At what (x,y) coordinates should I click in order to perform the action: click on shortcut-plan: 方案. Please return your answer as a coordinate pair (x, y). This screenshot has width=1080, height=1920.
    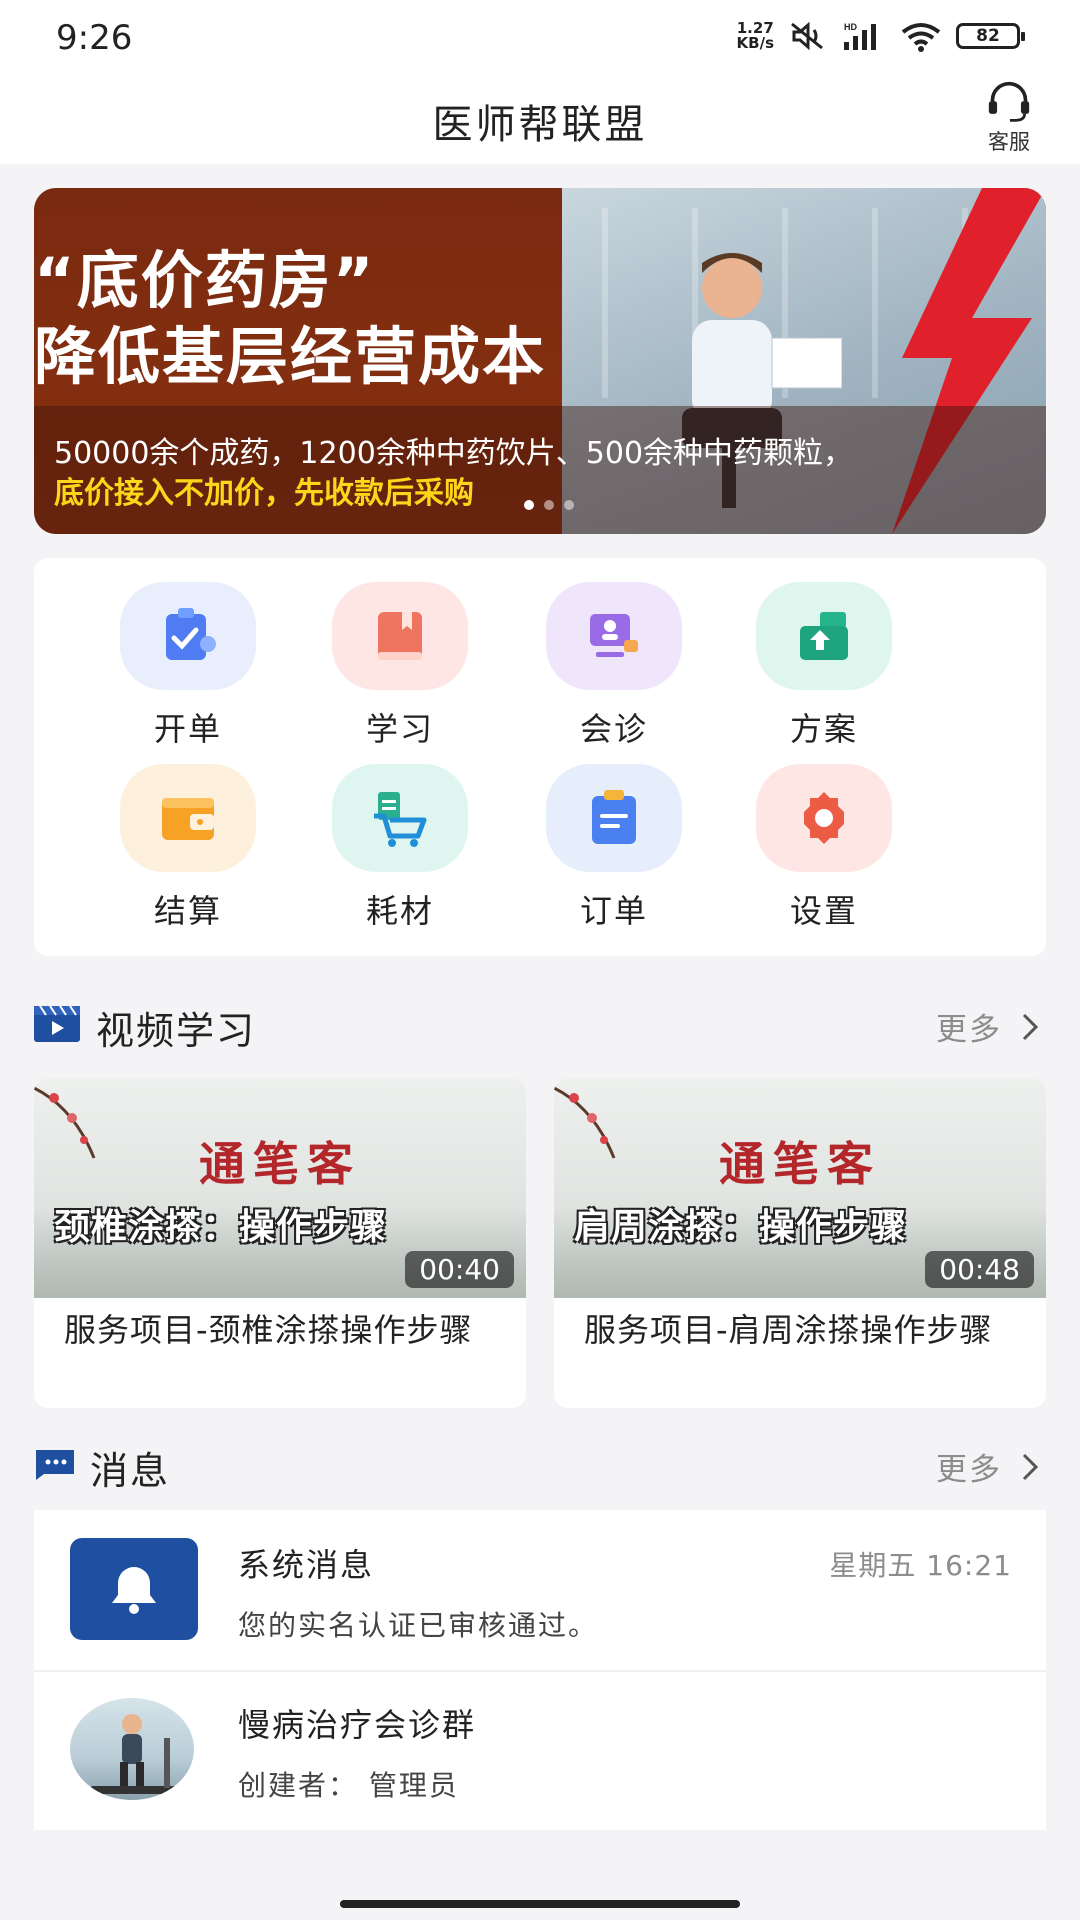
    Looking at the image, I should click on (824, 667).